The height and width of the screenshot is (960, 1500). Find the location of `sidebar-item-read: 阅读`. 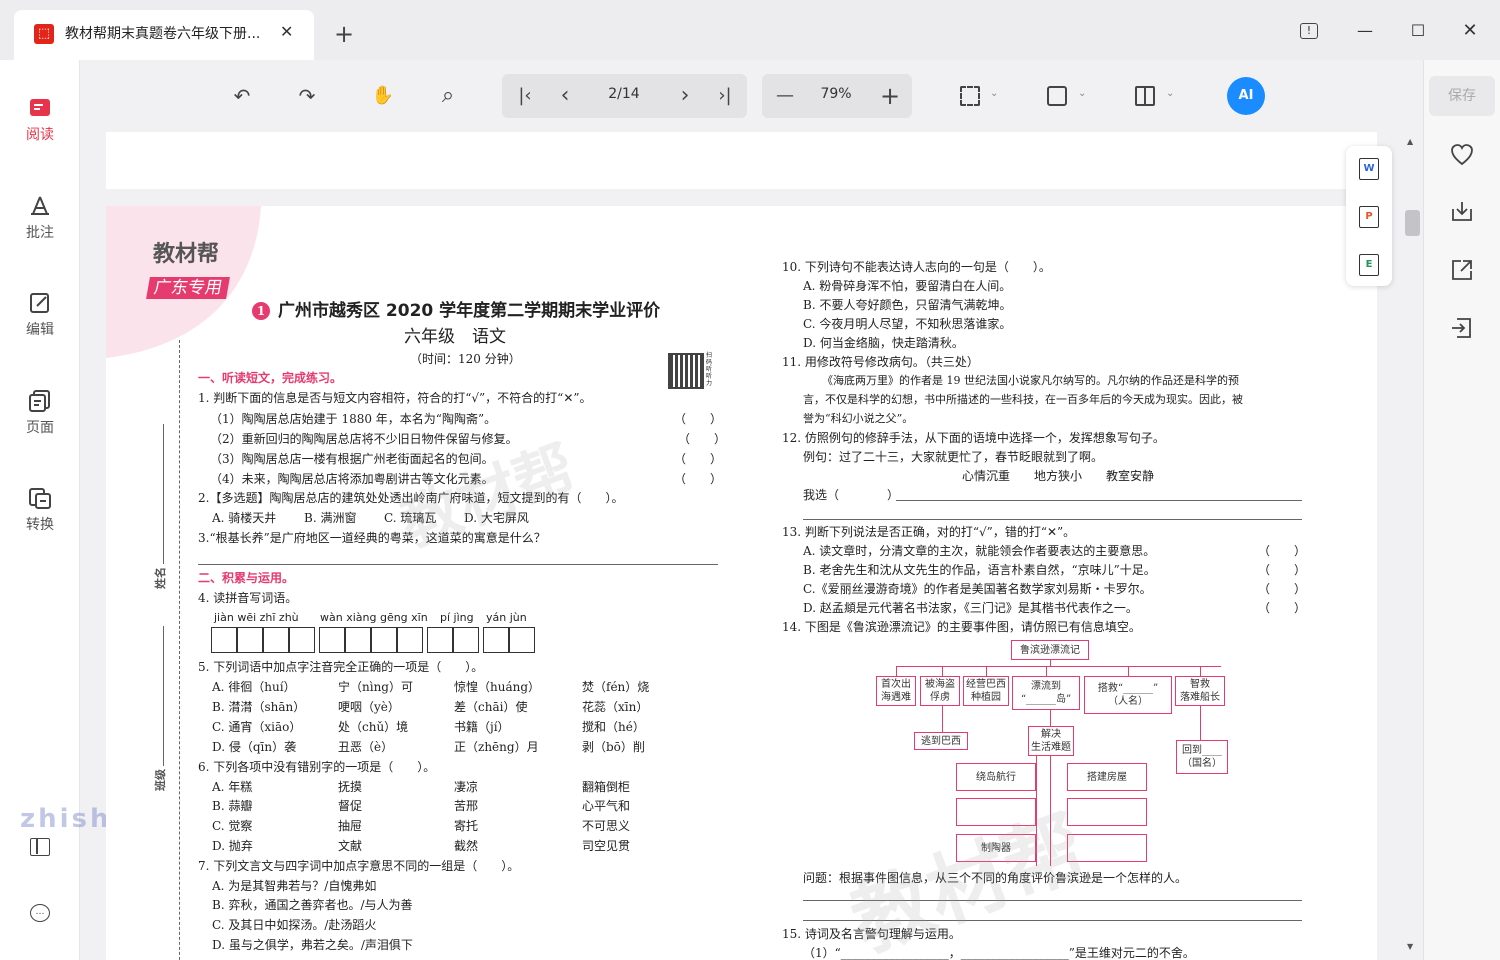

sidebar-item-read: 阅读 is located at coordinates (40, 120).